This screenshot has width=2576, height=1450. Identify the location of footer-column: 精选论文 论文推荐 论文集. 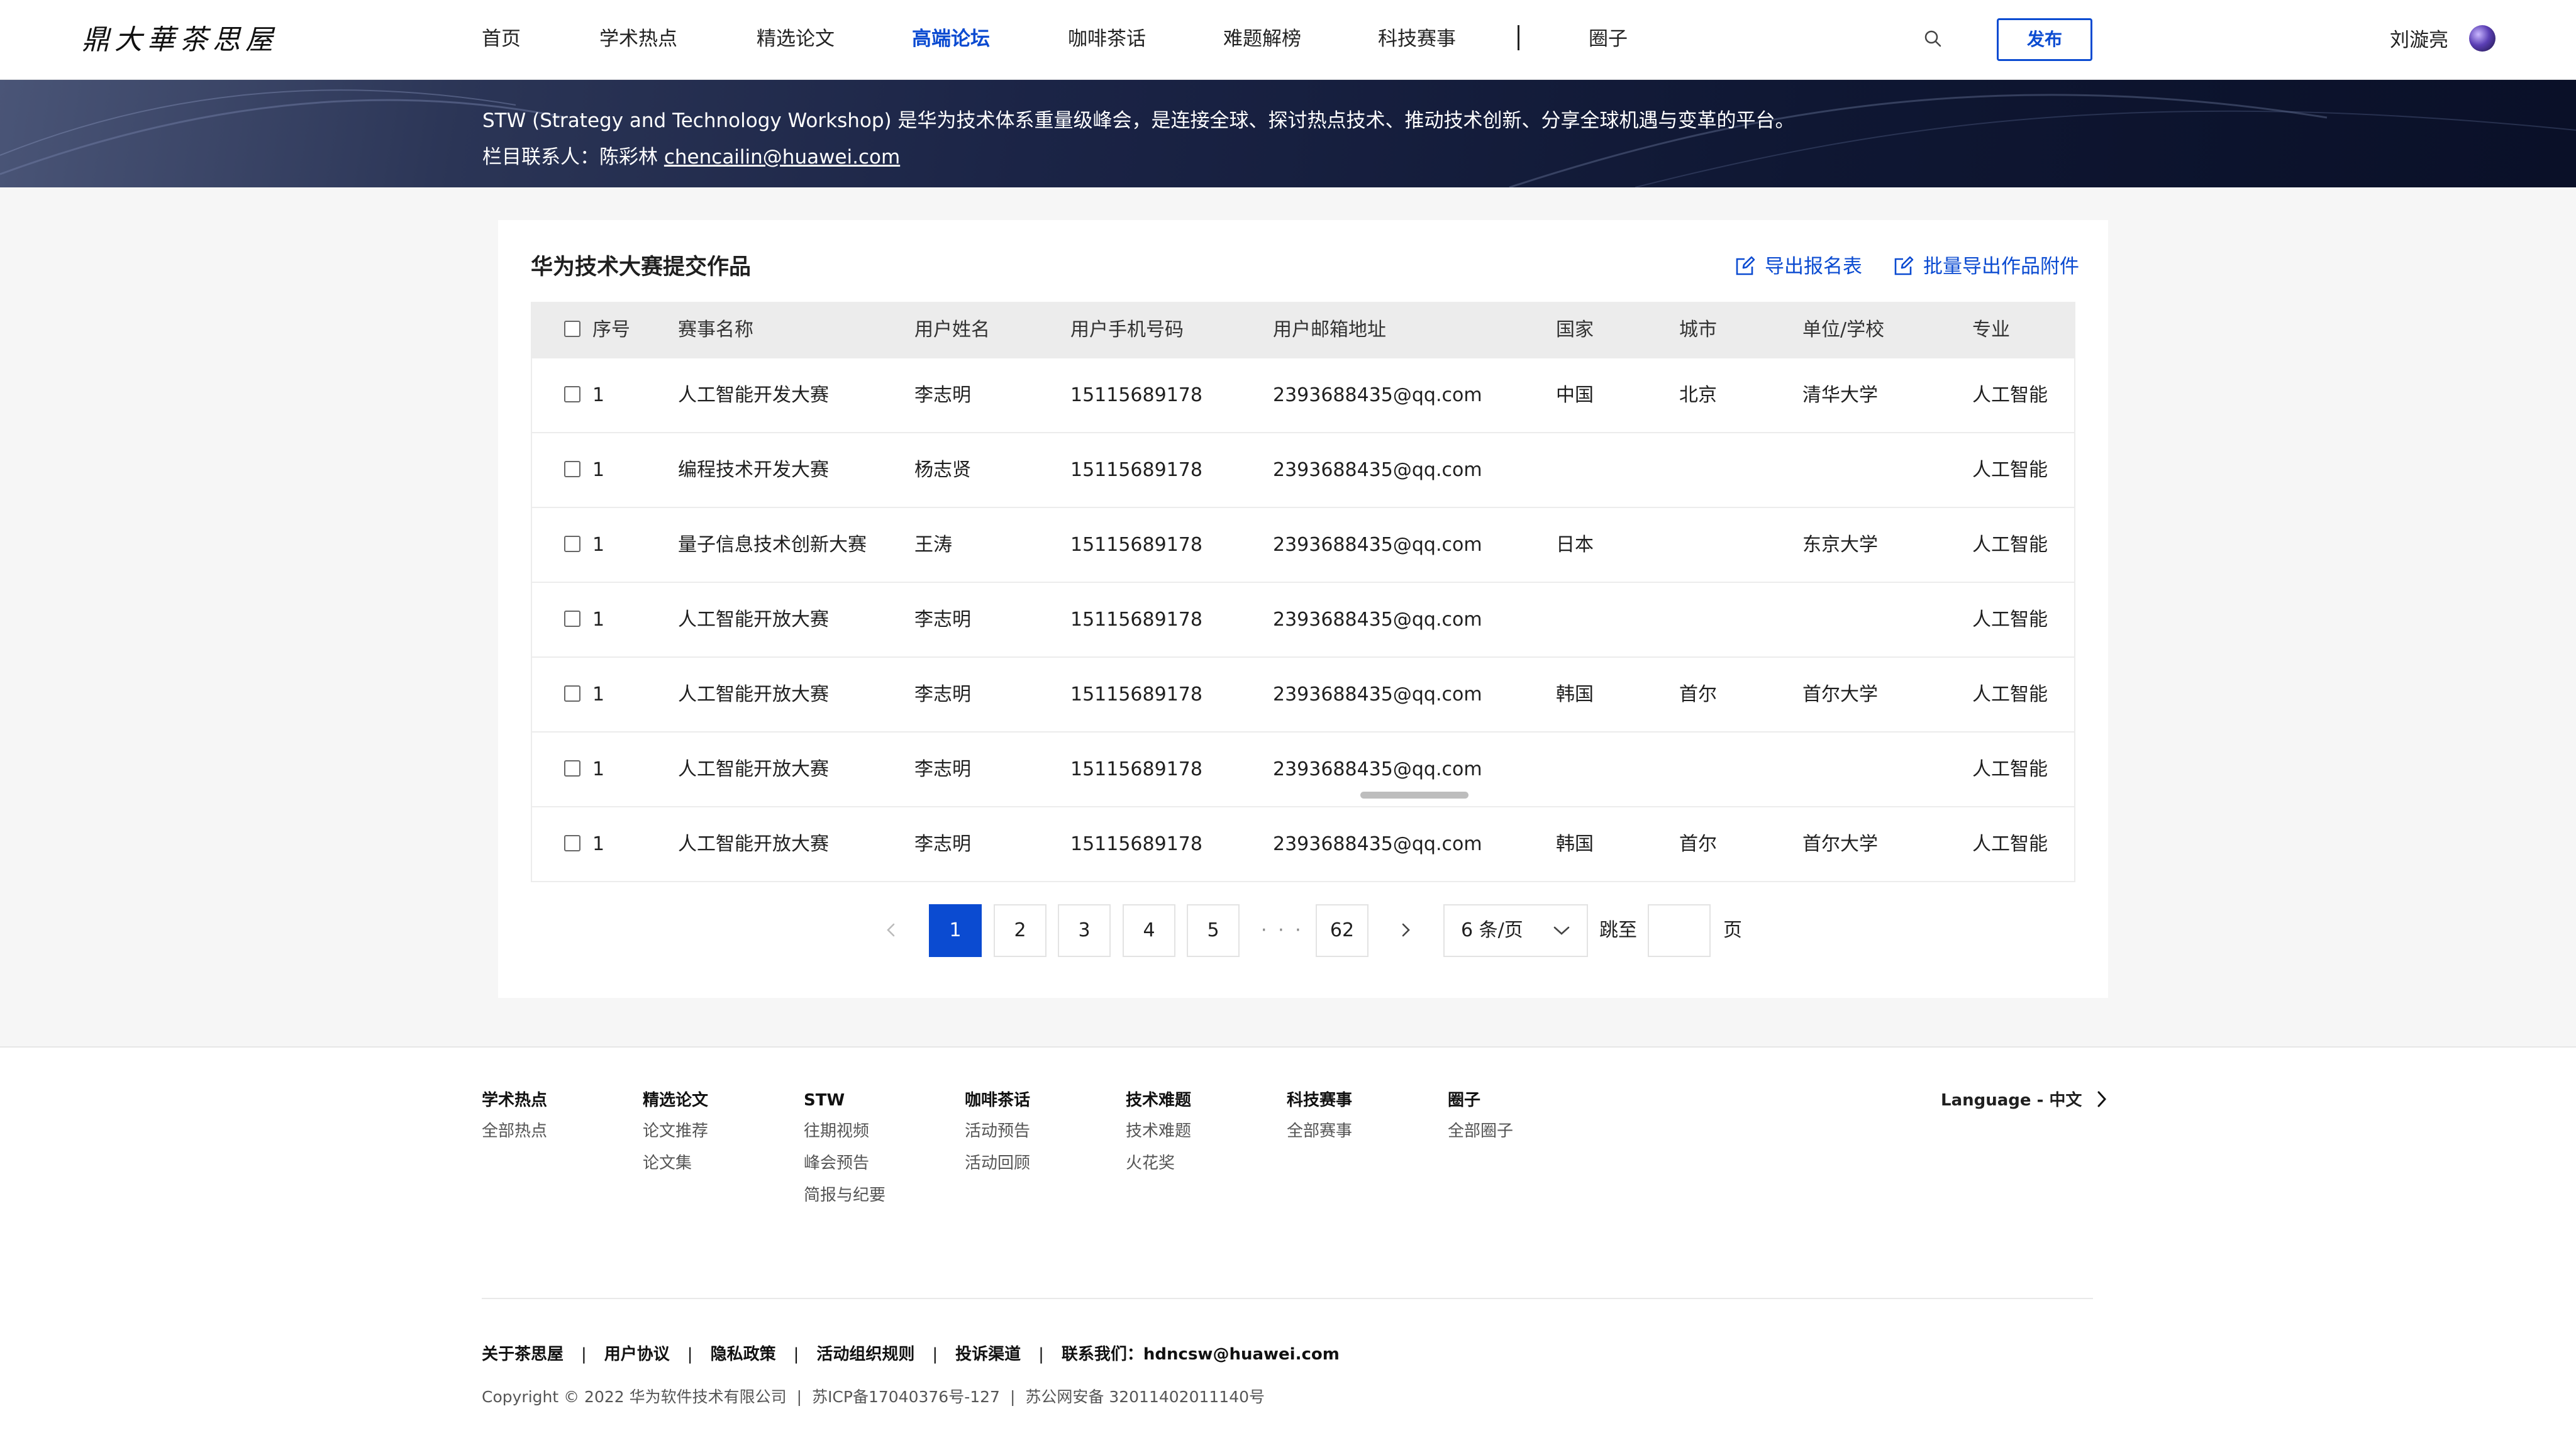
(675, 1132).